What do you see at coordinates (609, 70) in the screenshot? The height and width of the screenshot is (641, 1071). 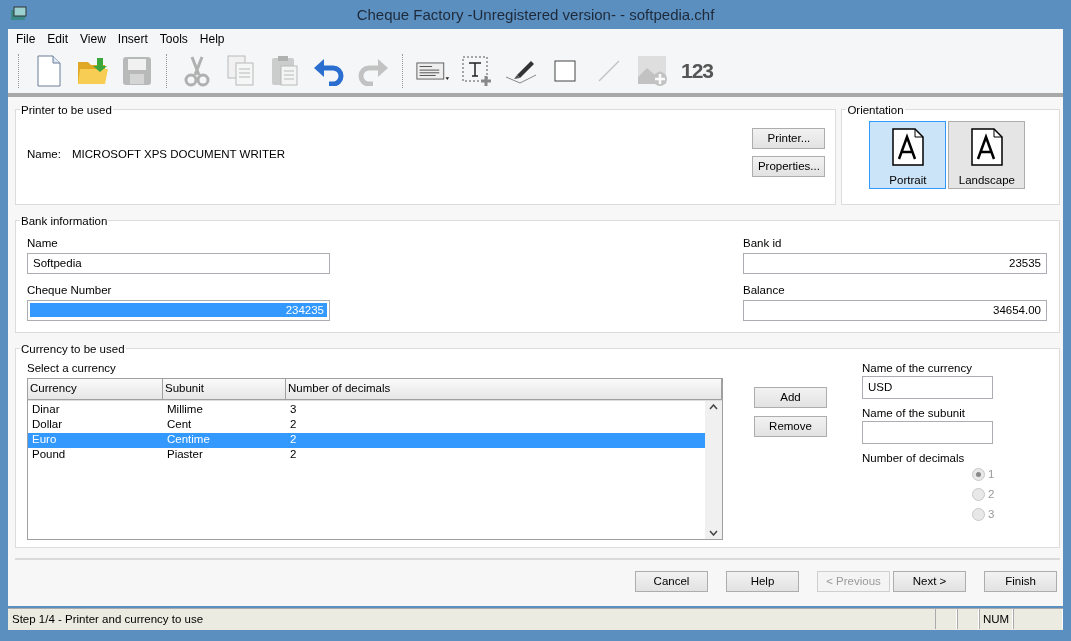 I see `line-icon` at bounding box center [609, 70].